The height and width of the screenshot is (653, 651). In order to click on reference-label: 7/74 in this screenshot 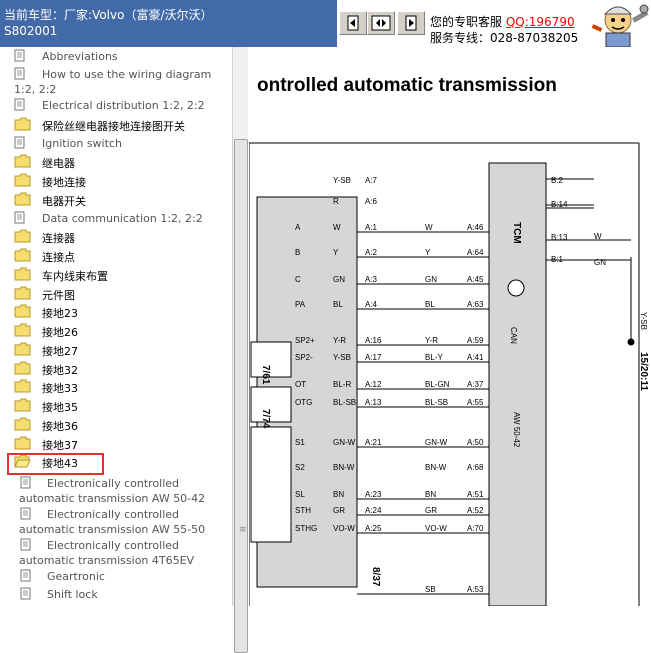, I will do `click(265, 419)`.